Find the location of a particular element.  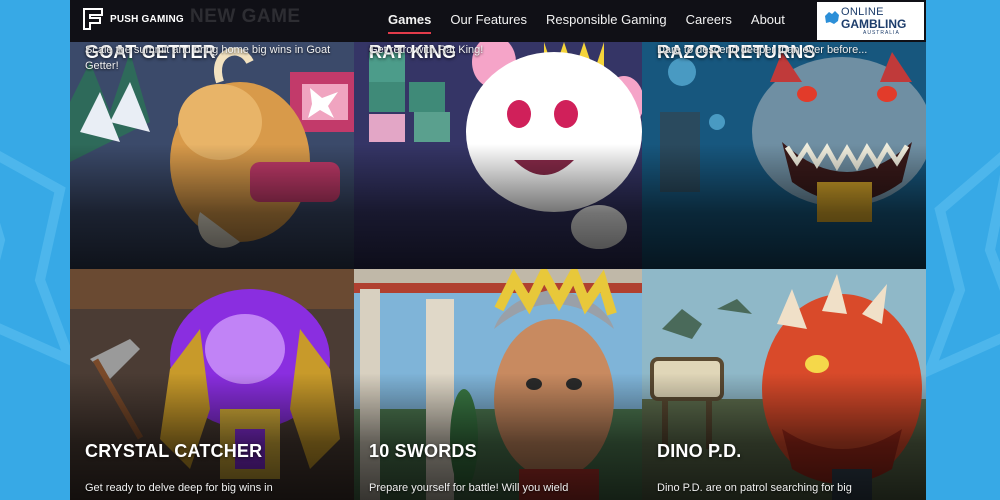

background-shape-right is located at coordinates (960, 265).